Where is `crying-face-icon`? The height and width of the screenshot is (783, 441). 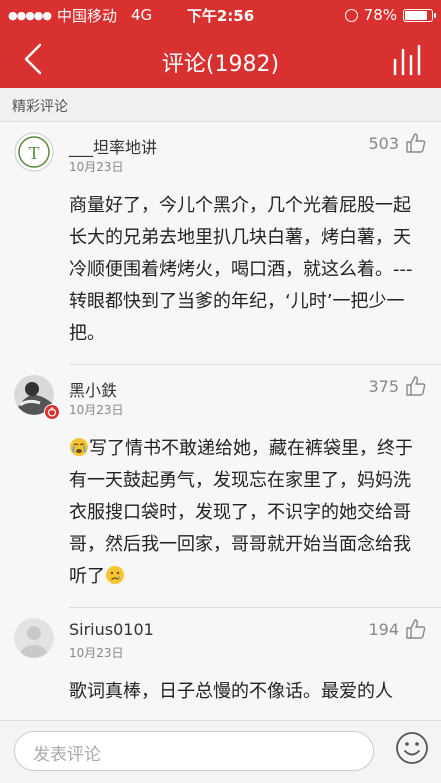 crying-face-icon is located at coordinates (79, 447).